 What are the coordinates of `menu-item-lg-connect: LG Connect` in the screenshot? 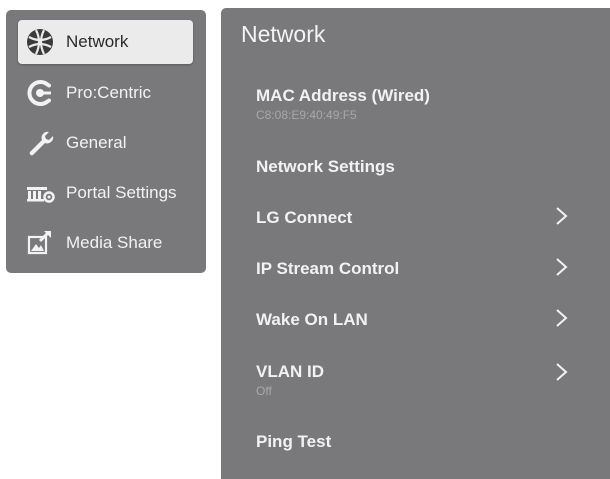 It's located at (415, 228).